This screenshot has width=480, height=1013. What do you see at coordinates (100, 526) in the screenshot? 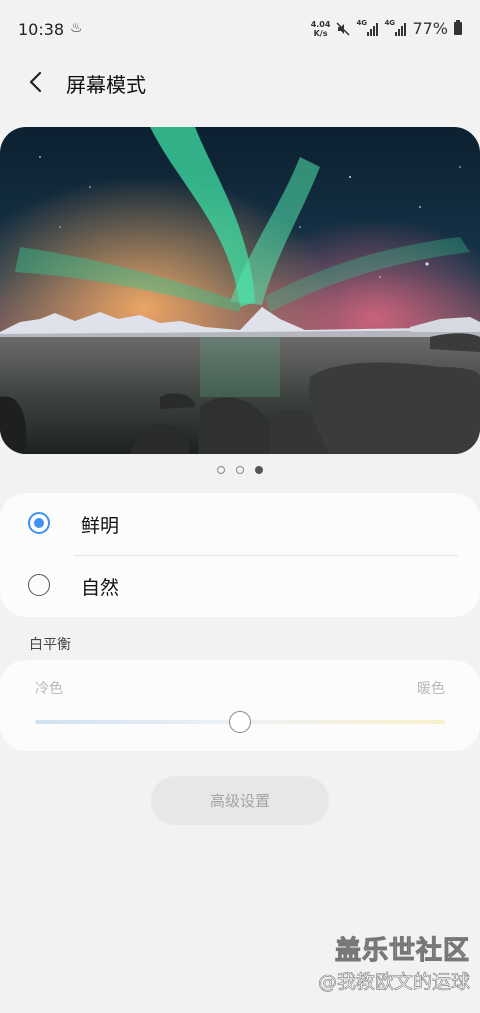
I see `mode-option-label: 鲜明` at bounding box center [100, 526].